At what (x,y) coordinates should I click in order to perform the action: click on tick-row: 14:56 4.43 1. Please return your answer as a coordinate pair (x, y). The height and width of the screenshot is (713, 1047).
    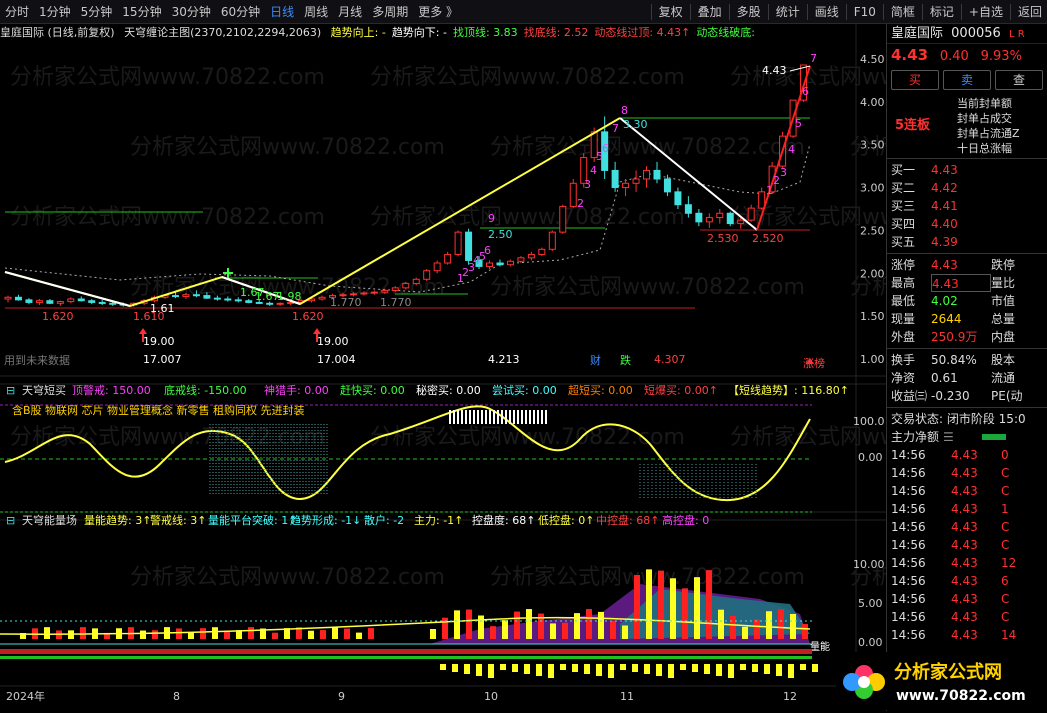
    Looking at the image, I should click on (967, 509).